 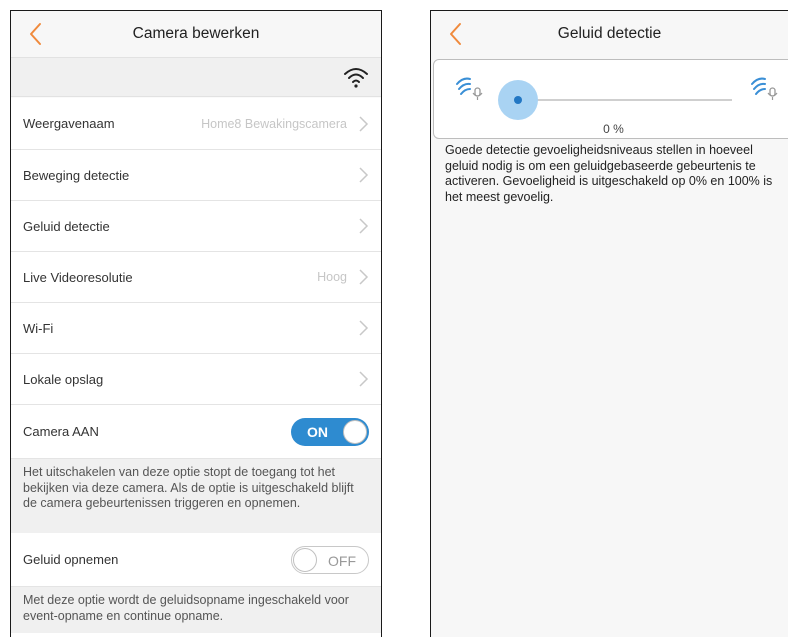 What do you see at coordinates (38, 328) in the screenshot?
I see `row-label: Wi-Fi` at bounding box center [38, 328].